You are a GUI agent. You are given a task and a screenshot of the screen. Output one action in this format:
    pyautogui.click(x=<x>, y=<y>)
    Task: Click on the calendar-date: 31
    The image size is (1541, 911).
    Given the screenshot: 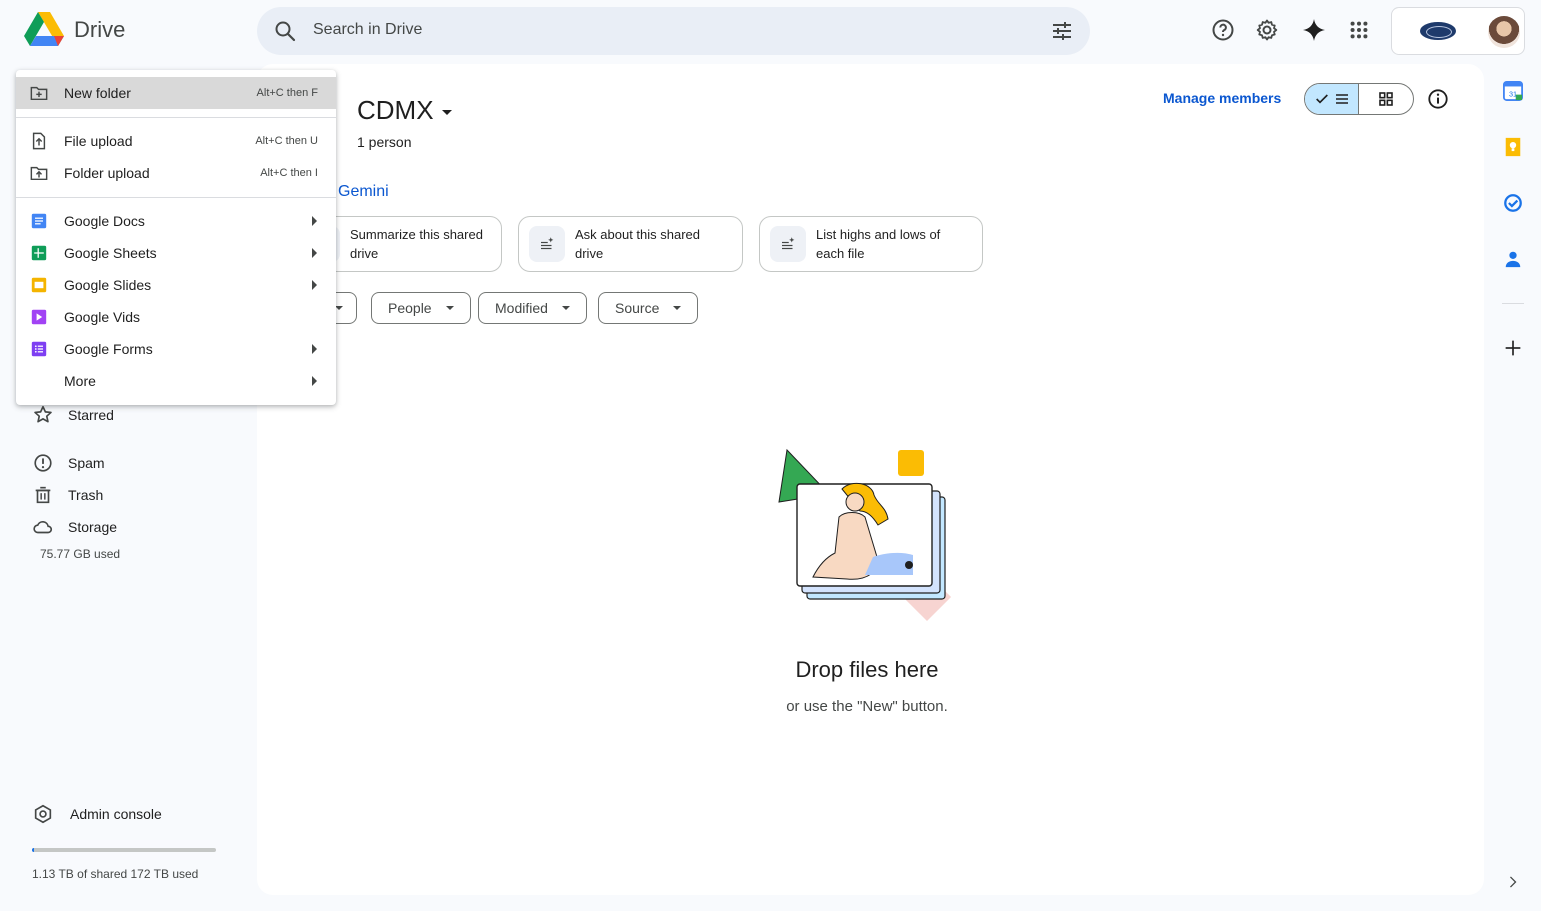 What is the action you would take?
    pyautogui.click(x=1513, y=93)
    